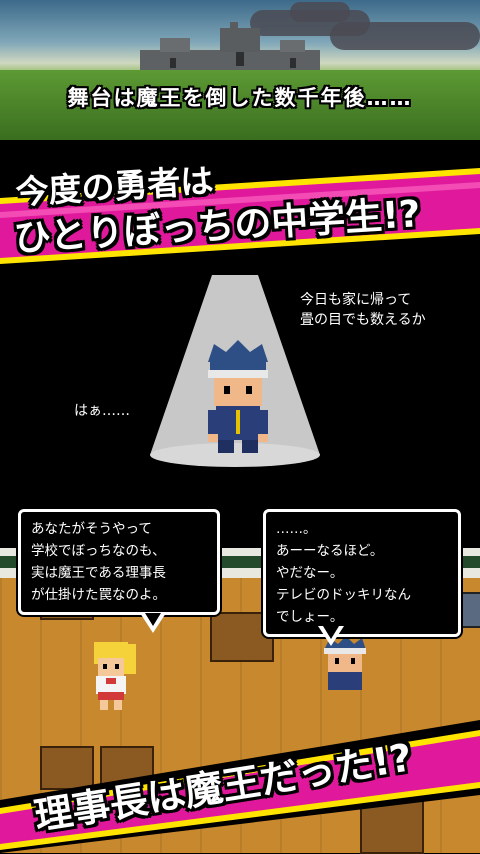  Describe the element at coordinates (363, 310) in the screenshot. I see `hero-thought: 今日も家に帰って 畳の目でも数えるか` at that location.